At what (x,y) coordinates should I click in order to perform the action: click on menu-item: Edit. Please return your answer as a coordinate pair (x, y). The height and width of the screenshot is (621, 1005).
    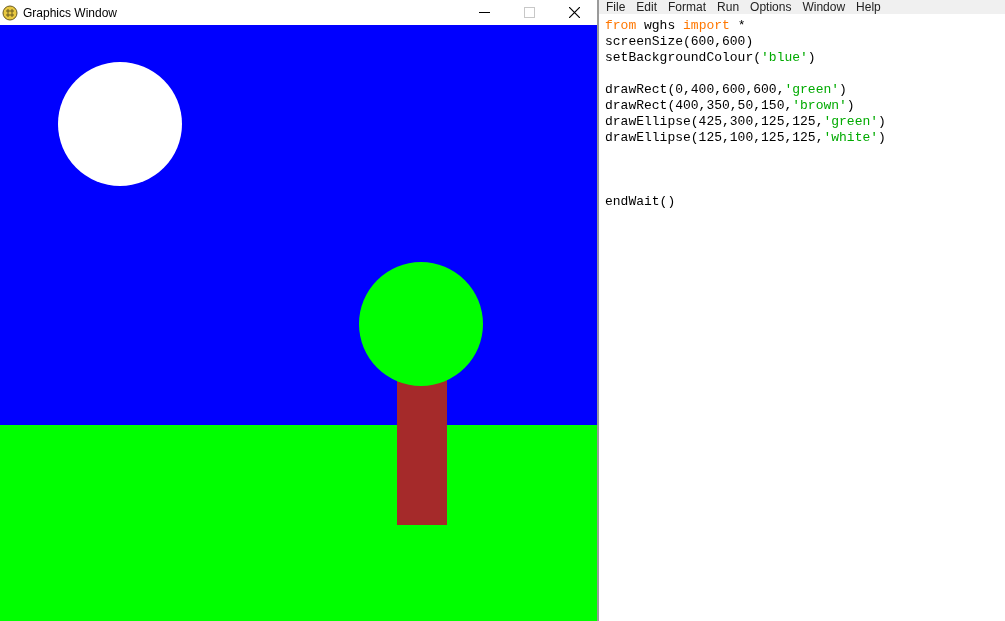
    Looking at the image, I should click on (647, 7).